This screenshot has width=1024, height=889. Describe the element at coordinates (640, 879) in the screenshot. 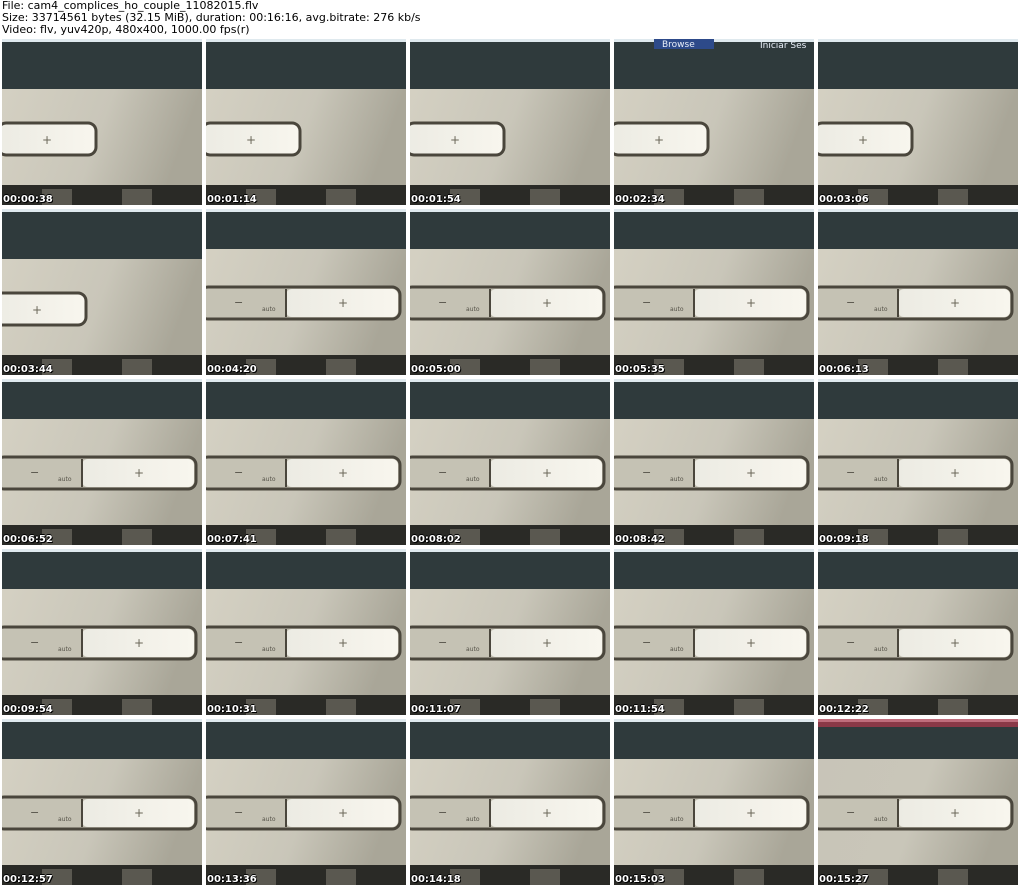

I see `thumbnail-timestamp: 00:15:03` at that location.